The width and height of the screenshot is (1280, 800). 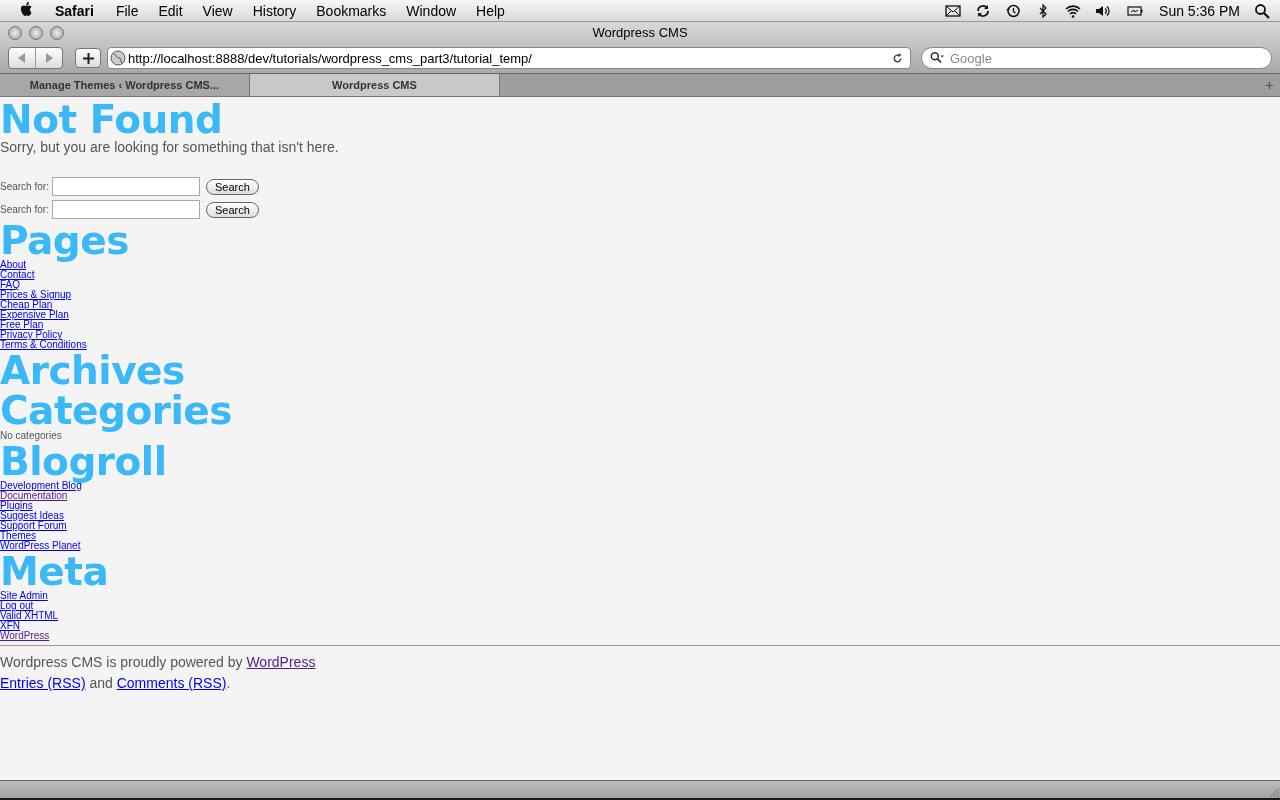 What do you see at coordinates (77, 10) in the screenshot?
I see `menu-item: Safari` at bounding box center [77, 10].